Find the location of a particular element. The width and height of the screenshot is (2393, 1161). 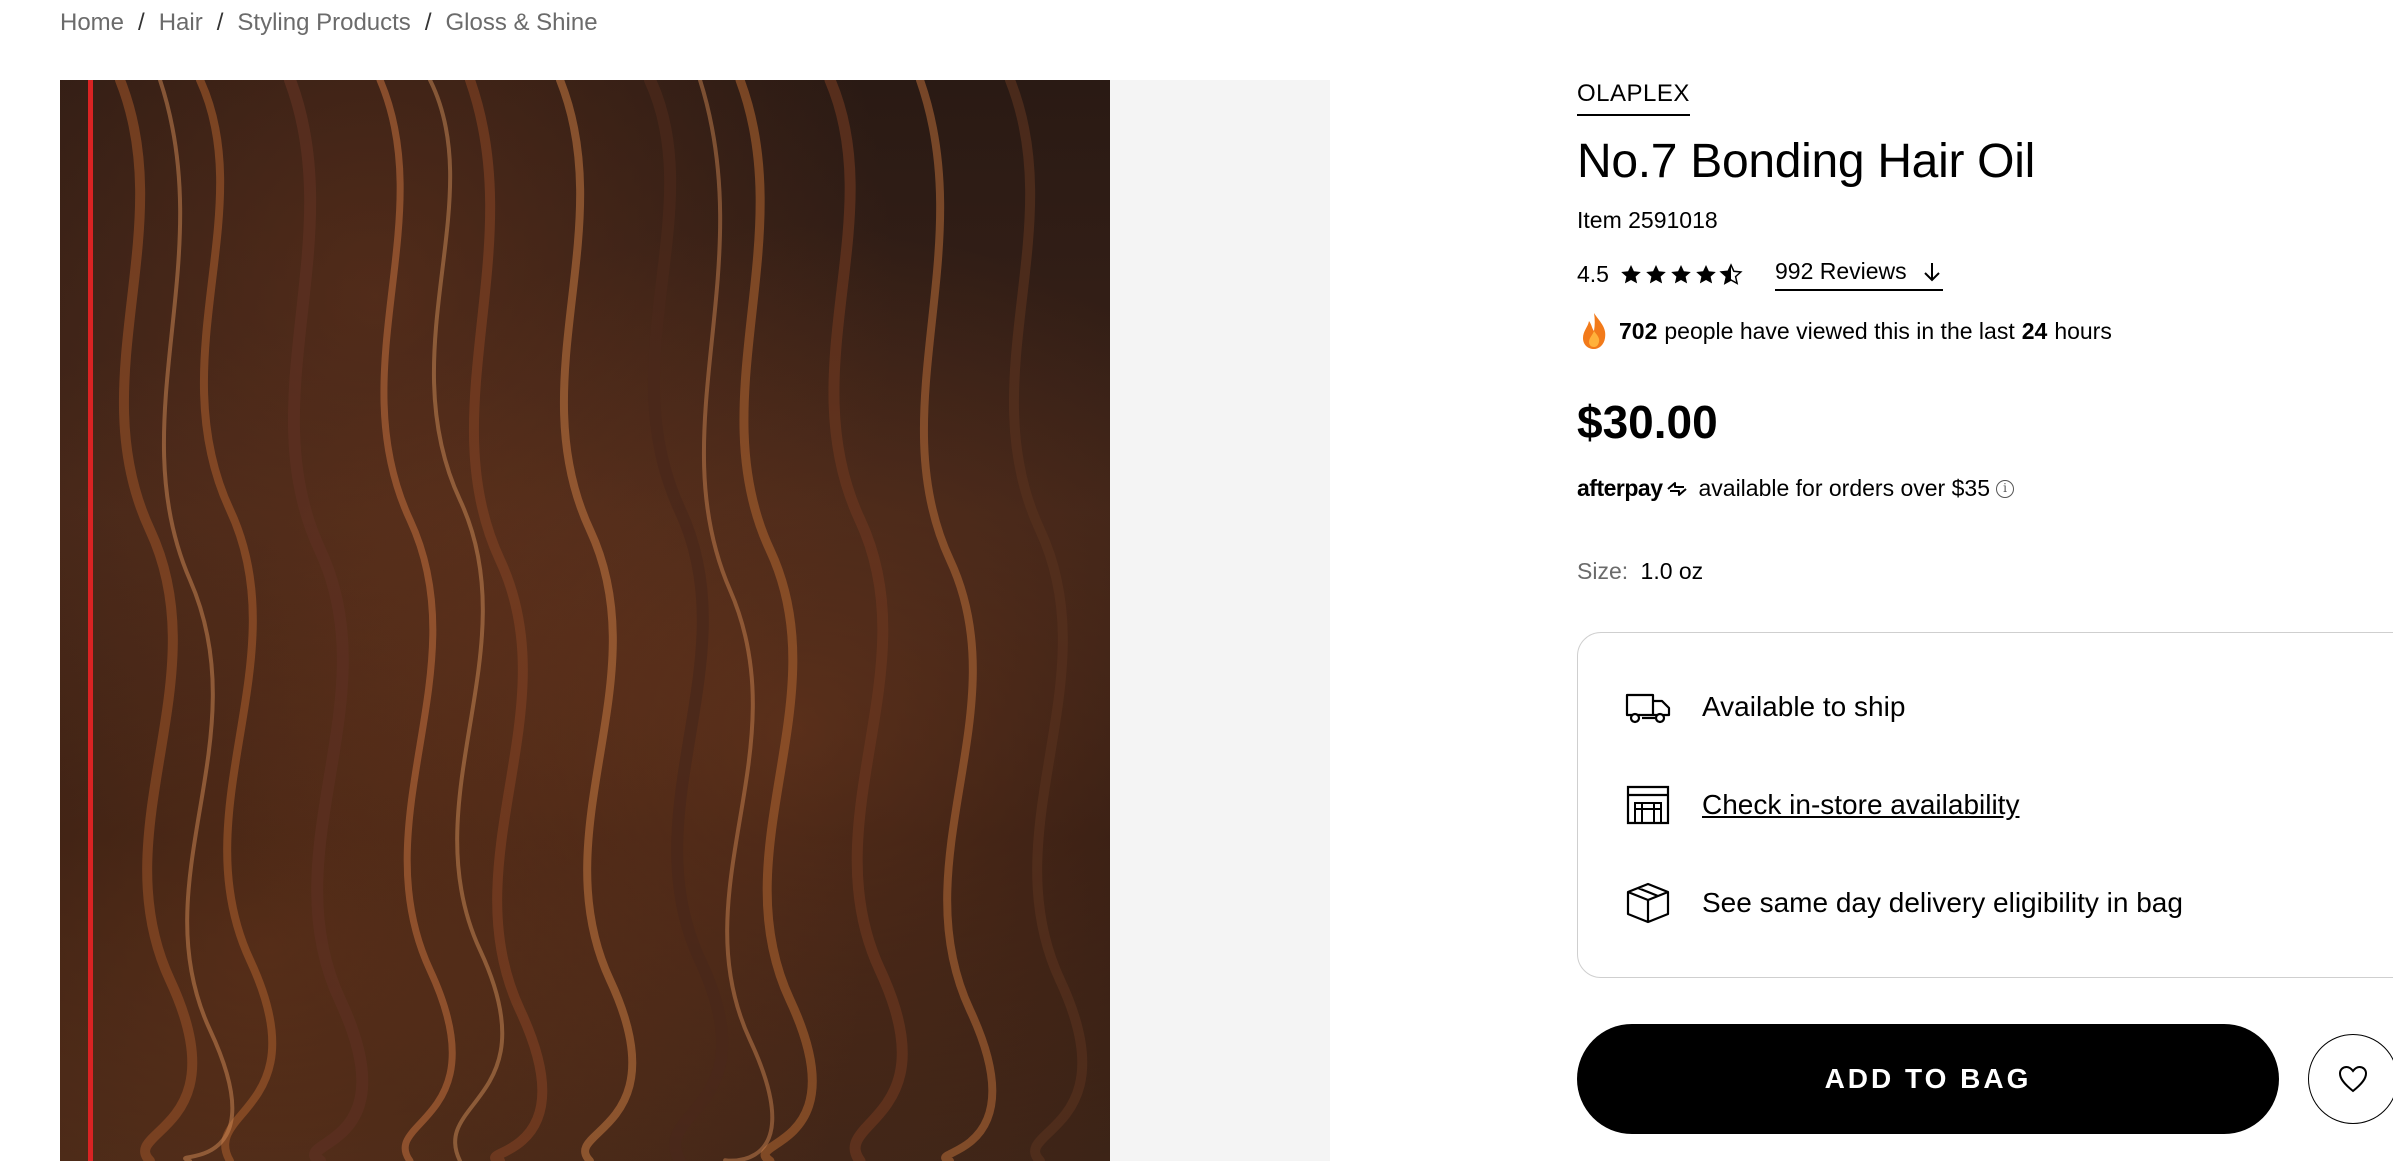

add-to-bag-button: ADD TO BAG is located at coordinates (1928, 1079).